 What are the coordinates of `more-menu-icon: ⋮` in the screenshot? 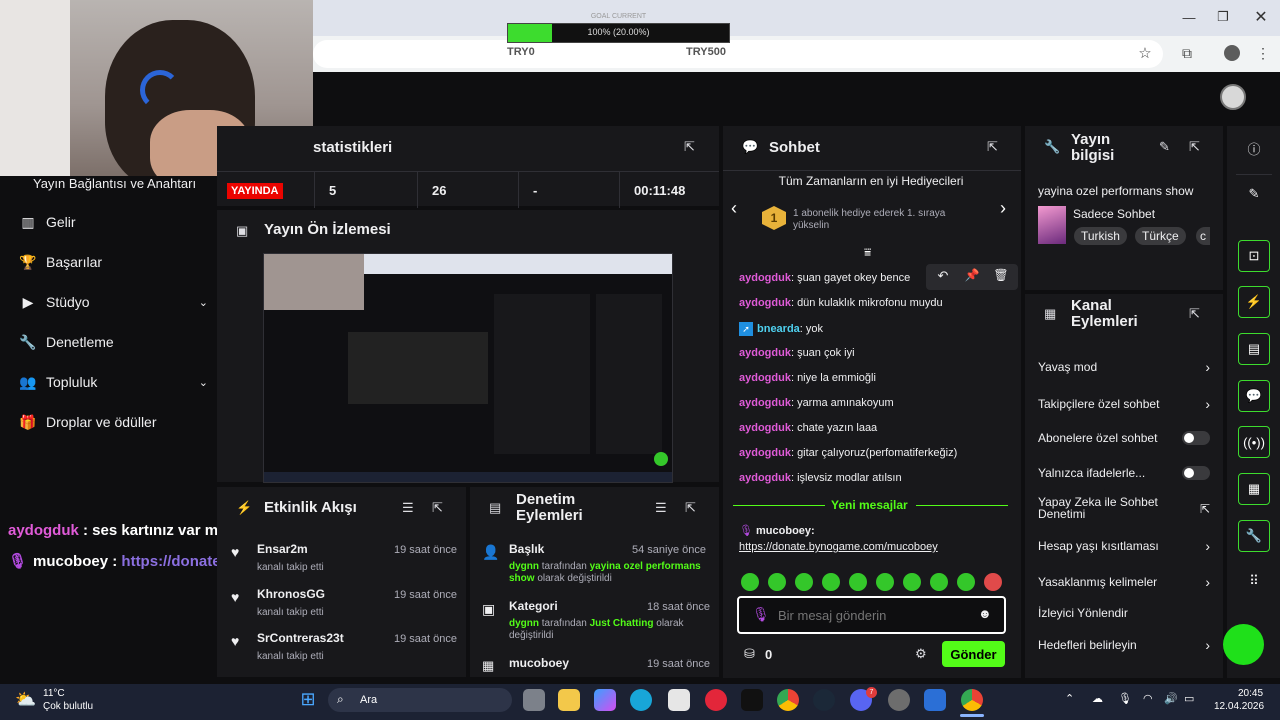 It's located at (1263, 53).